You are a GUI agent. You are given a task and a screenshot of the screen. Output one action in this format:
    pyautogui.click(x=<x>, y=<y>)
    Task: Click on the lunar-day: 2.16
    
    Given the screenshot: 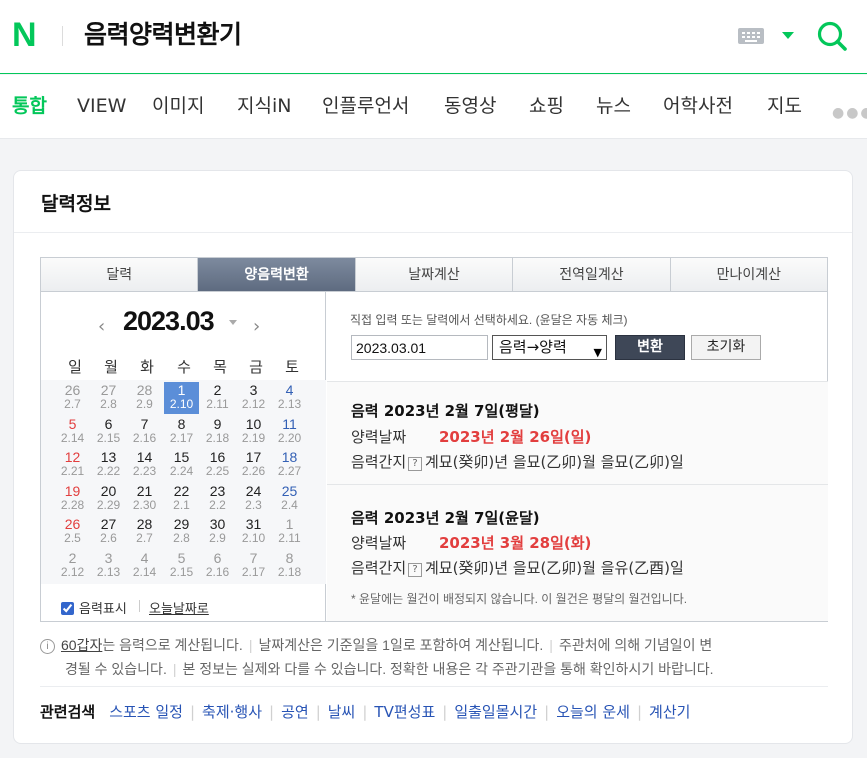 What is the action you would take?
    pyautogui.click(x=144, y=437)
    